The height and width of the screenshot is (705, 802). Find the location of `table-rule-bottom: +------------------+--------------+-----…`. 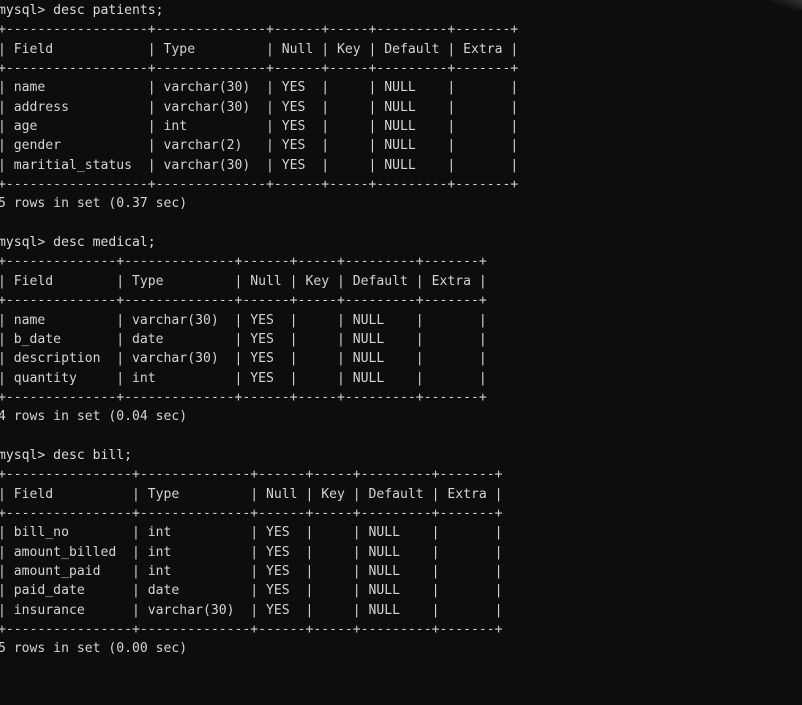

table-rule-bottom: +------------------+--------------+-----… is located at coordinates (259, 185).